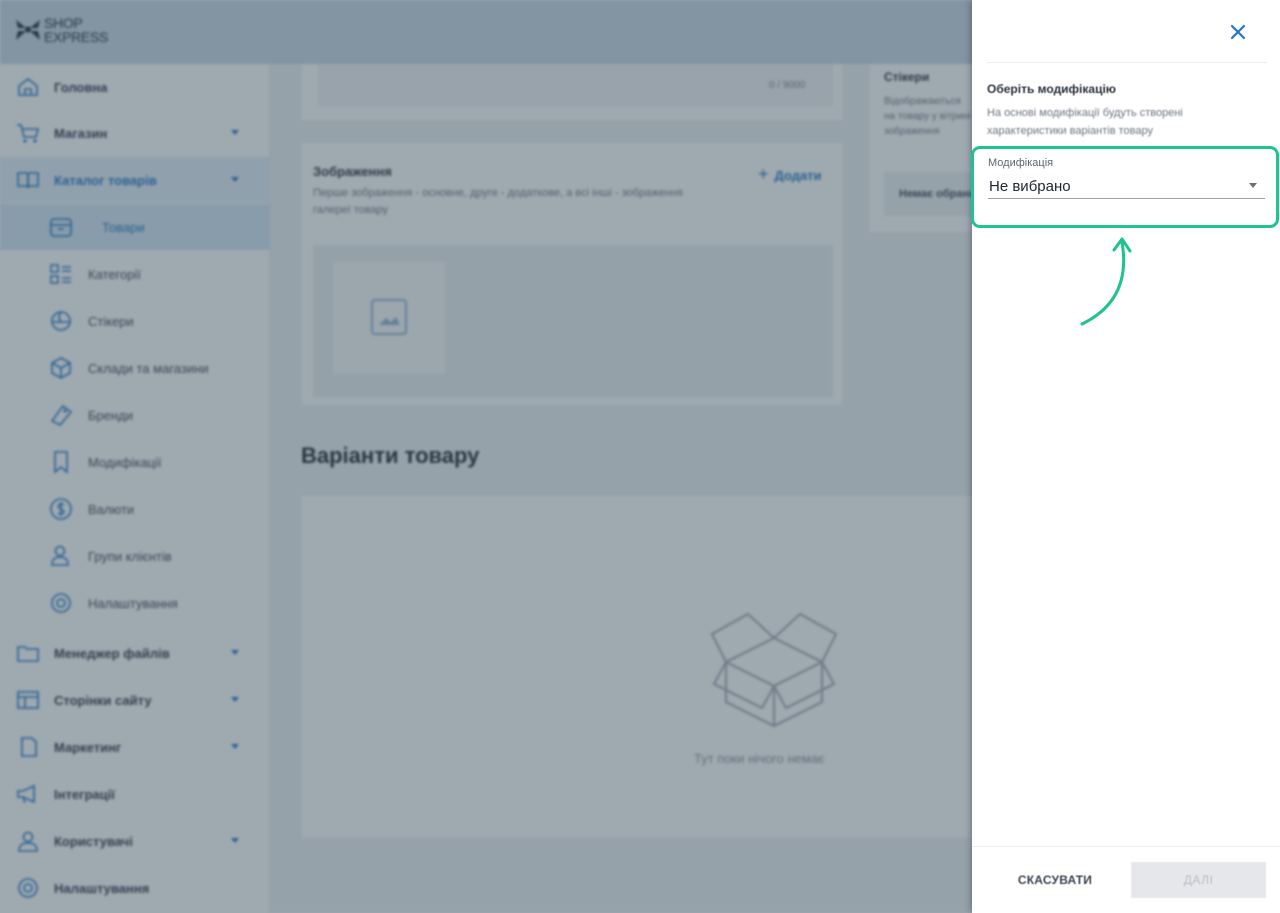 This screenshot has height=913, width=1280. What do you see at coordinates (1106, 281) in the screenshot?
I see `annotation-arrow-icon` at bounding box center [1106, 281].